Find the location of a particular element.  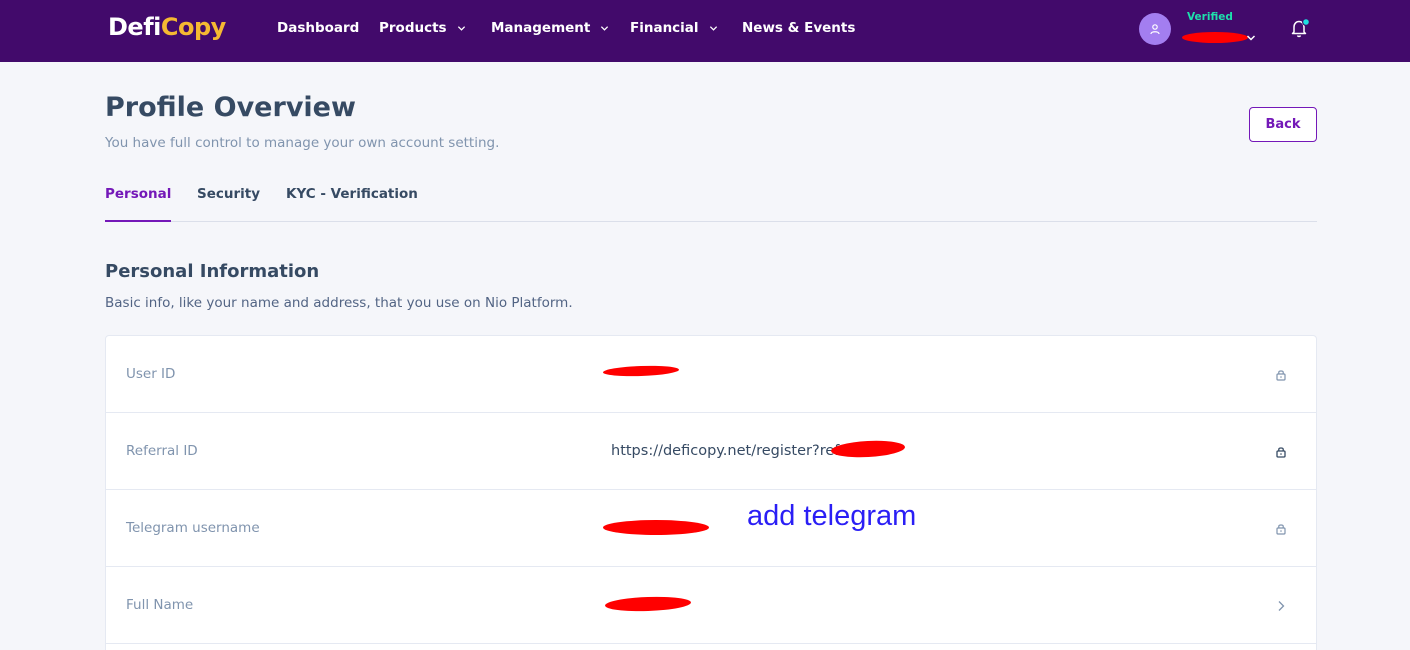

user-icon is located at coordinates (1155, 29).